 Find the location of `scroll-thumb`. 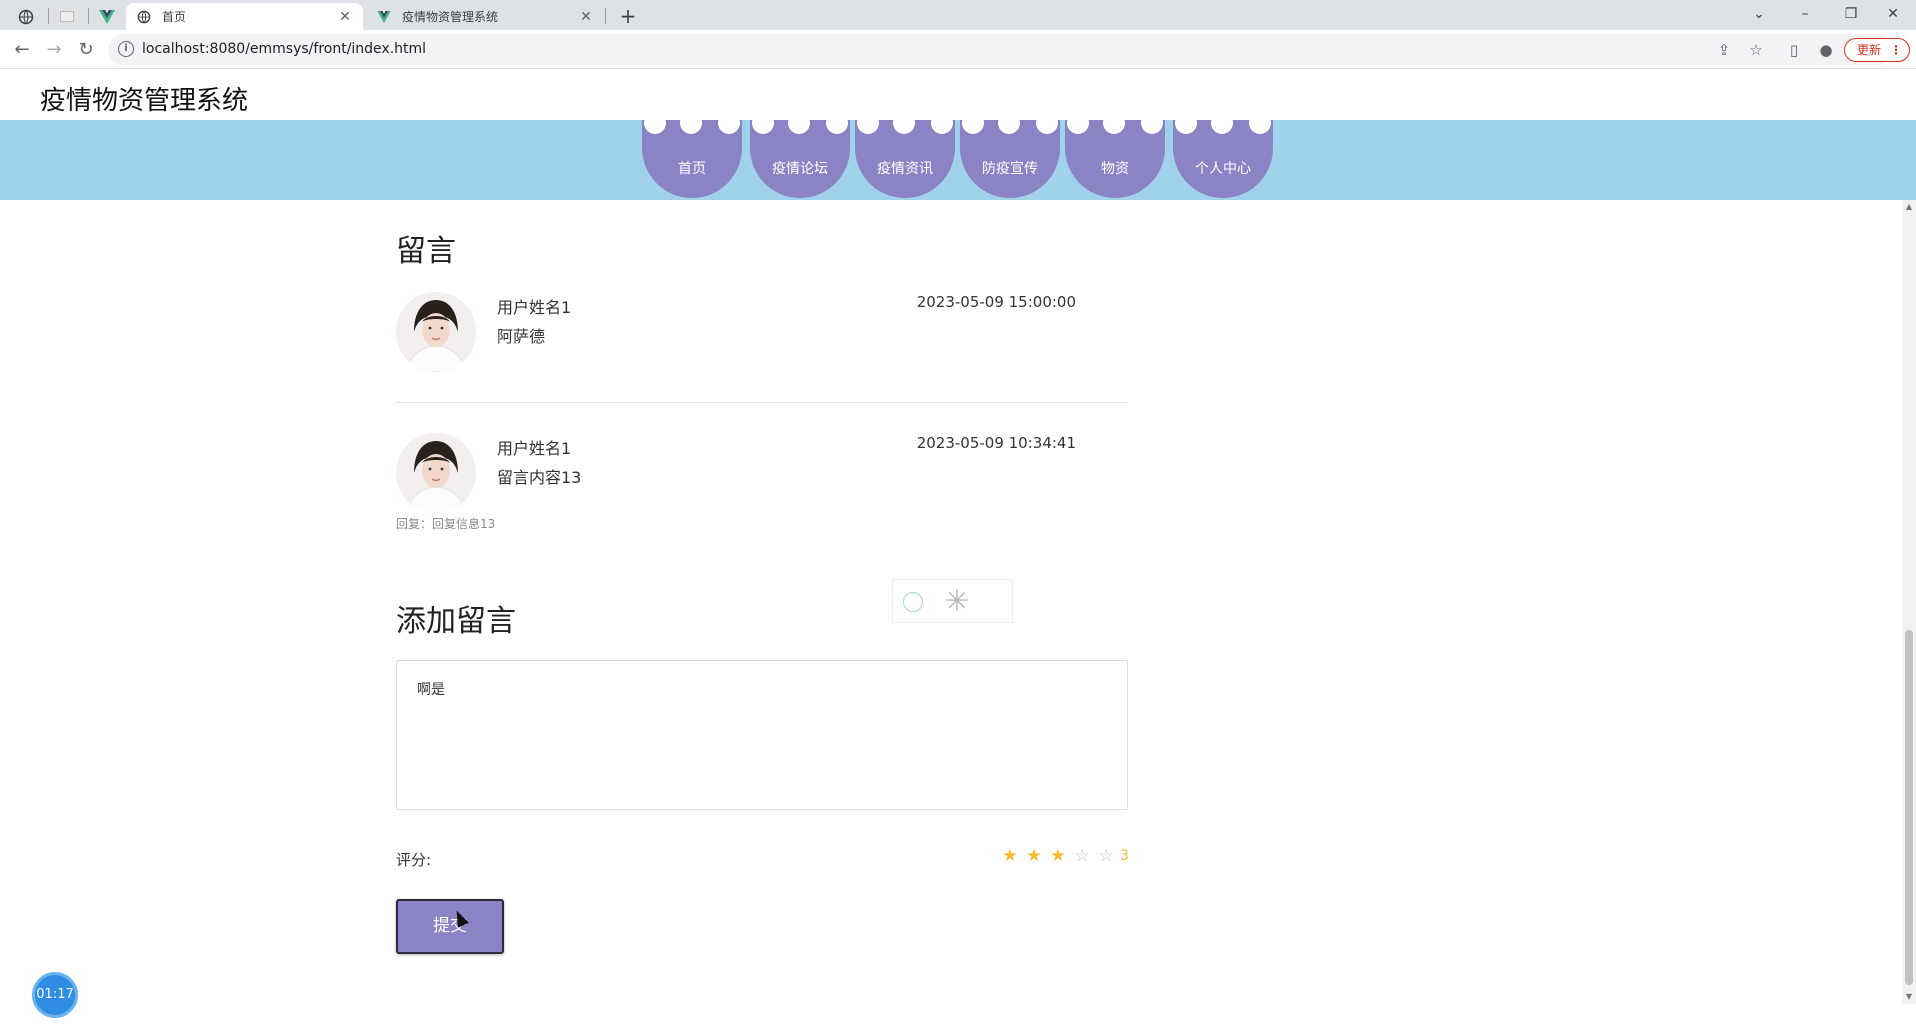

scroll-thumb is located at coordinates (1909, 807).